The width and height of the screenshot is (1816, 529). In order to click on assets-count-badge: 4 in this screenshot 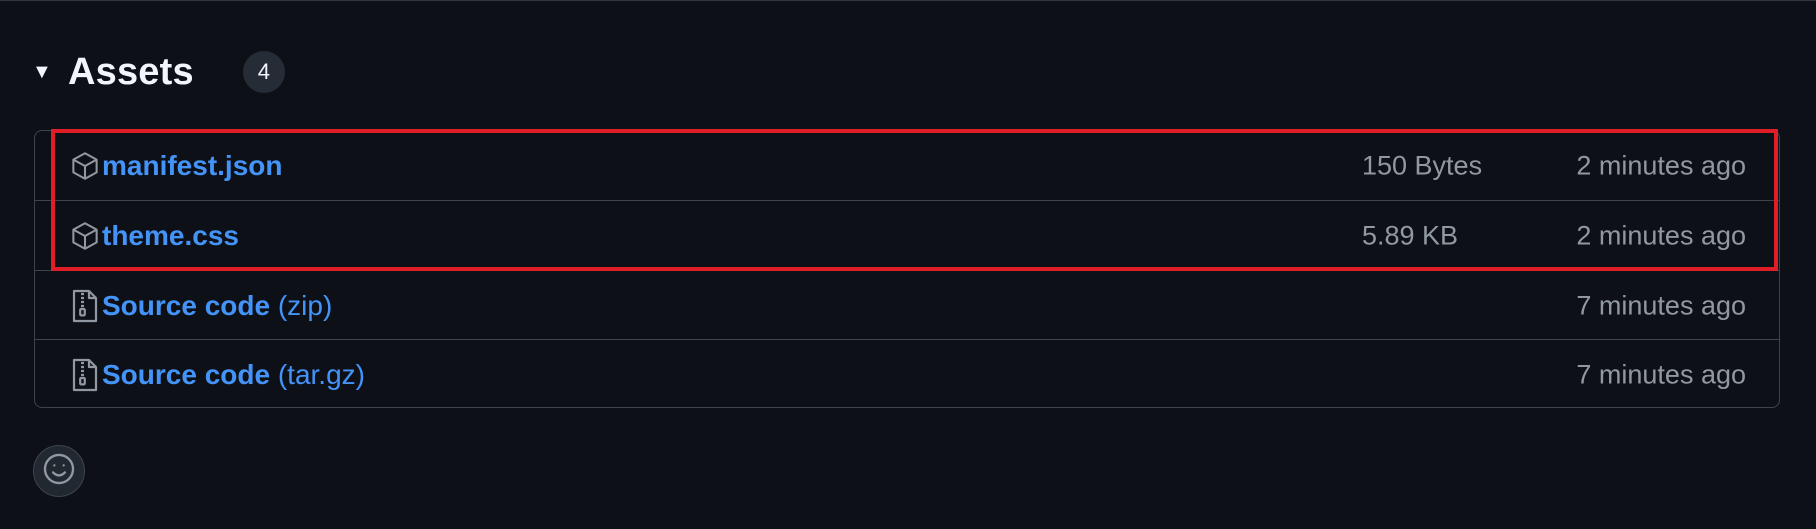, I will do `click(263, 72)`.